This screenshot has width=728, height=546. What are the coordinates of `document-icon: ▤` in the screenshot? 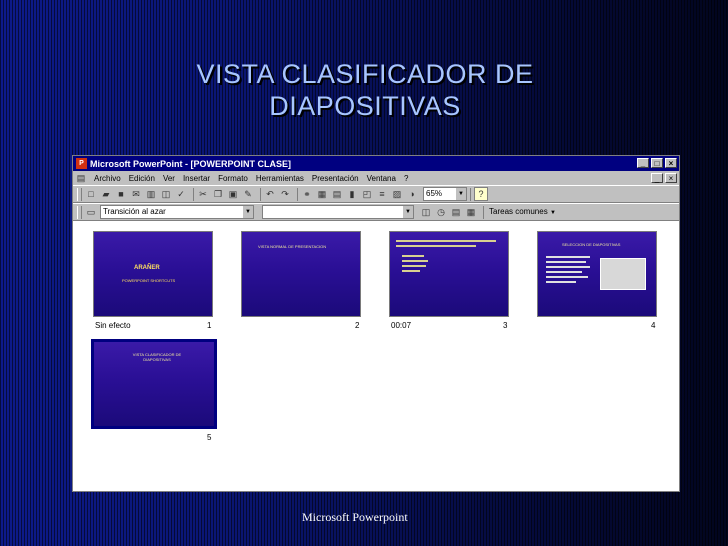 It's located at (81, 178).